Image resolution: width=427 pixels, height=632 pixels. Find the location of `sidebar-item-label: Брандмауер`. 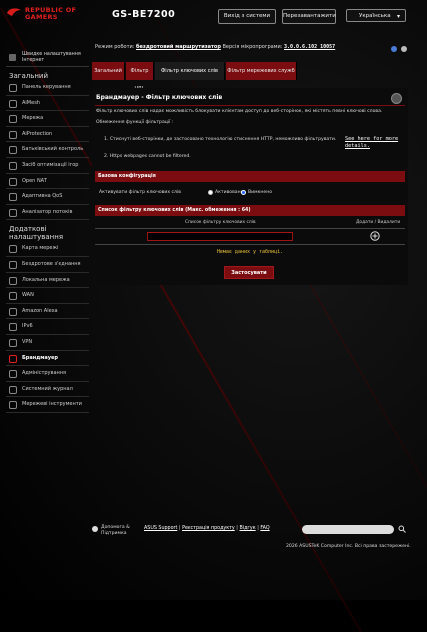

sidebar-item-label: Брандмауер is located at coordinates (40, 357).